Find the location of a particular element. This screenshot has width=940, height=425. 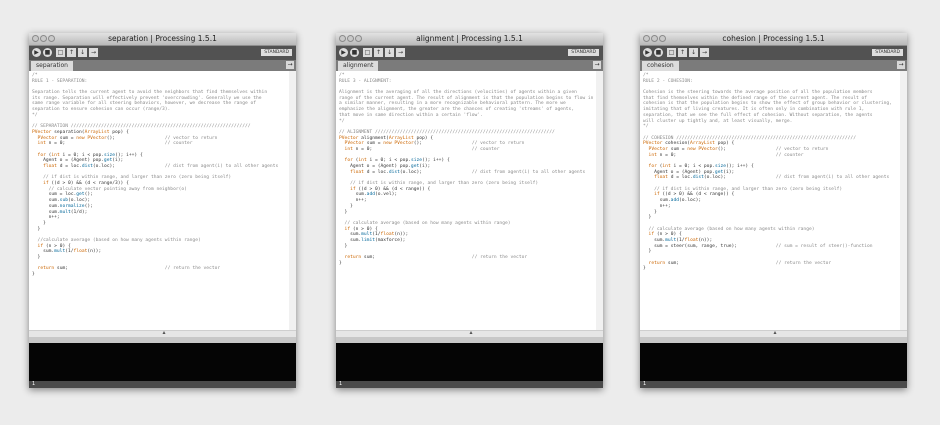

title-bar: cohesion | Processing 1.5.1 is located at coordinates (773, 39).